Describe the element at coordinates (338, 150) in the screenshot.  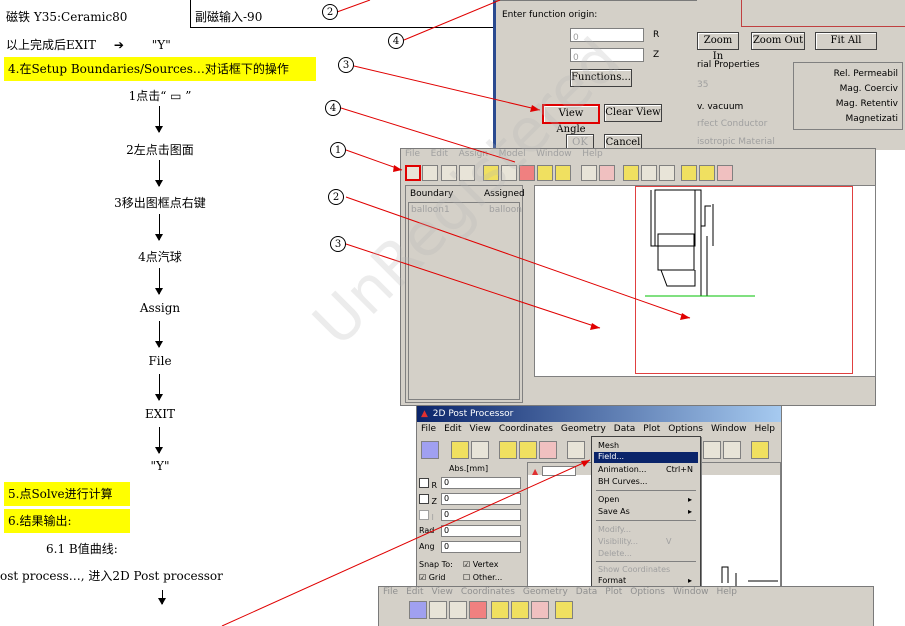
I see `callout-1: 1` at that location.